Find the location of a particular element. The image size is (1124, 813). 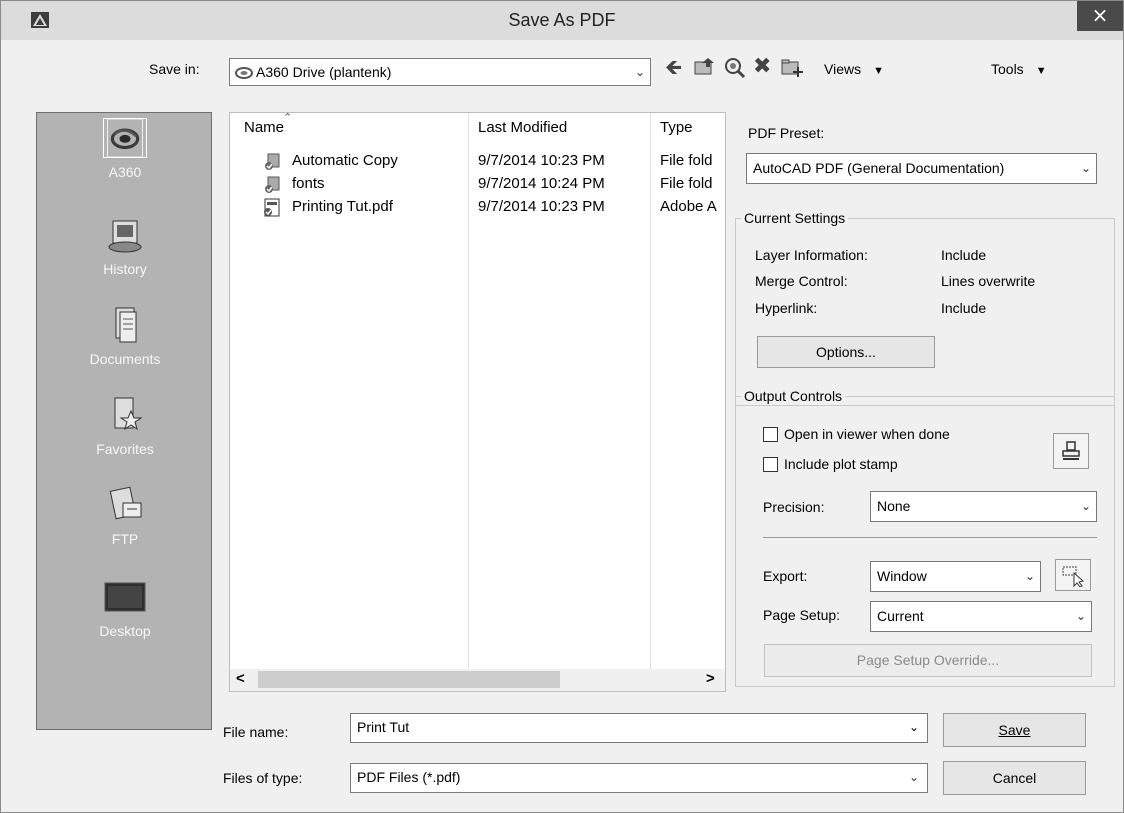

place-label: A360 is located at coordinates (125, 172).